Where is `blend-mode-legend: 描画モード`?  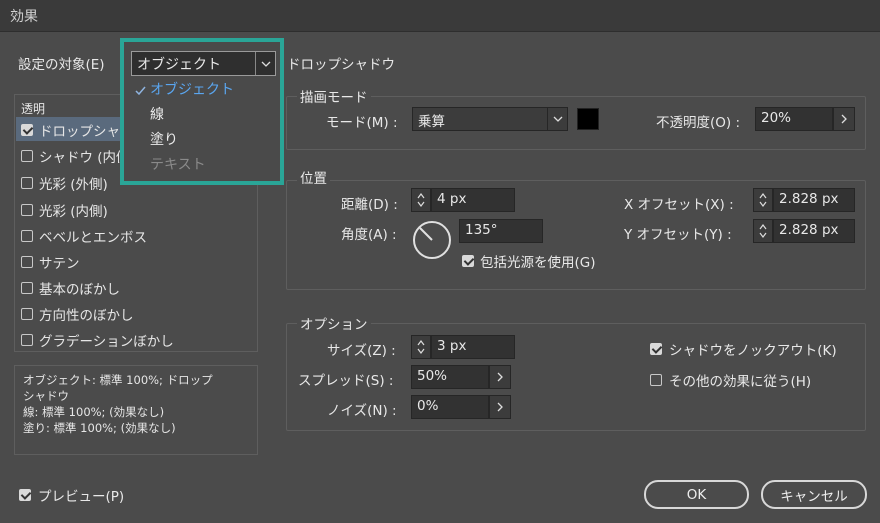
blend-mode-legend: 描画モード is located at coordinates (334, 96).